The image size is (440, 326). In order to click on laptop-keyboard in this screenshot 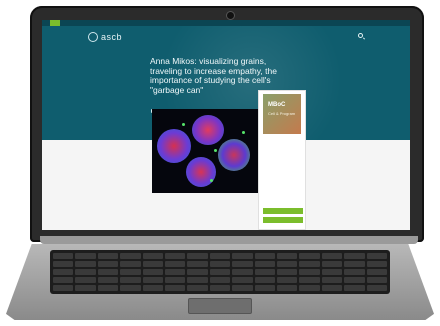, I will do `click(220, 272)`.